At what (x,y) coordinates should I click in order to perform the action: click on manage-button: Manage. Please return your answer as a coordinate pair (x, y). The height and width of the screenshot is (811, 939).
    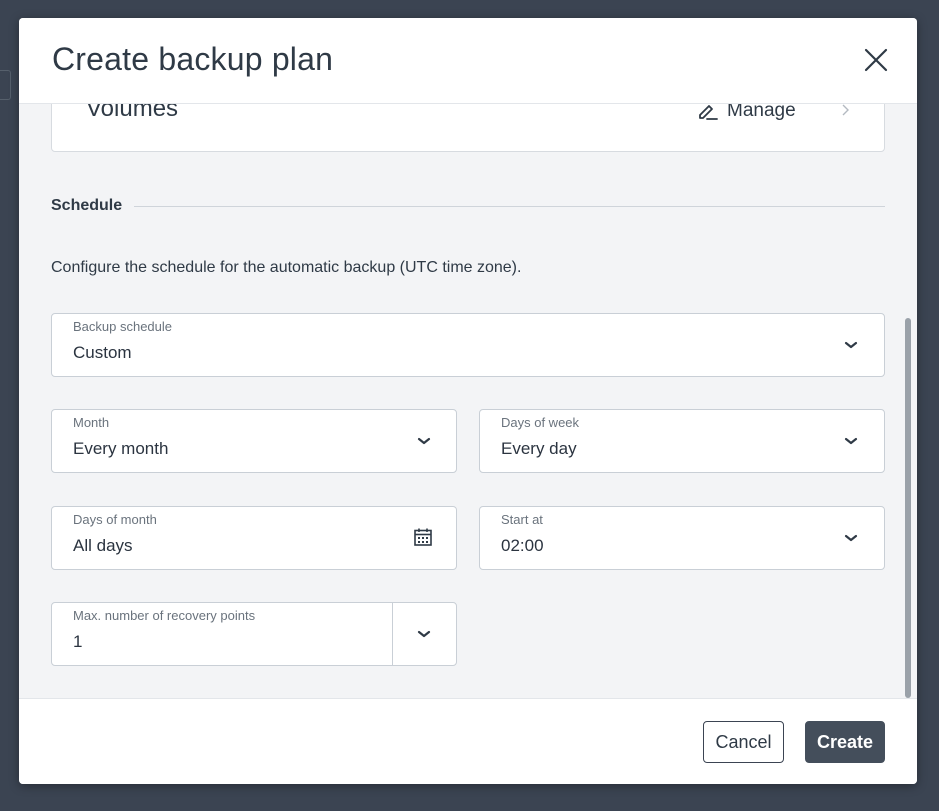
    Looking at the image, I should click on (746, 113).